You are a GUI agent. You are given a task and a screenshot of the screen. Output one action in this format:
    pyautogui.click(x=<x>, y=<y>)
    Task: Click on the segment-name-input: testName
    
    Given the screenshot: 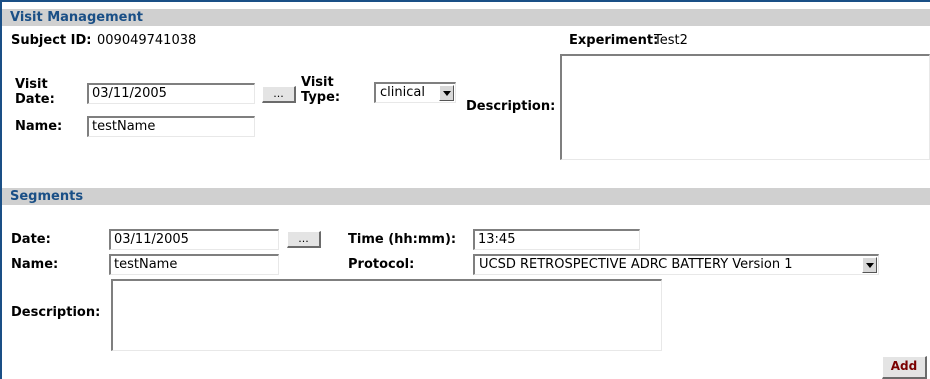 What is the action you would take?
    pyautogui.click(x=194, y=264)
    